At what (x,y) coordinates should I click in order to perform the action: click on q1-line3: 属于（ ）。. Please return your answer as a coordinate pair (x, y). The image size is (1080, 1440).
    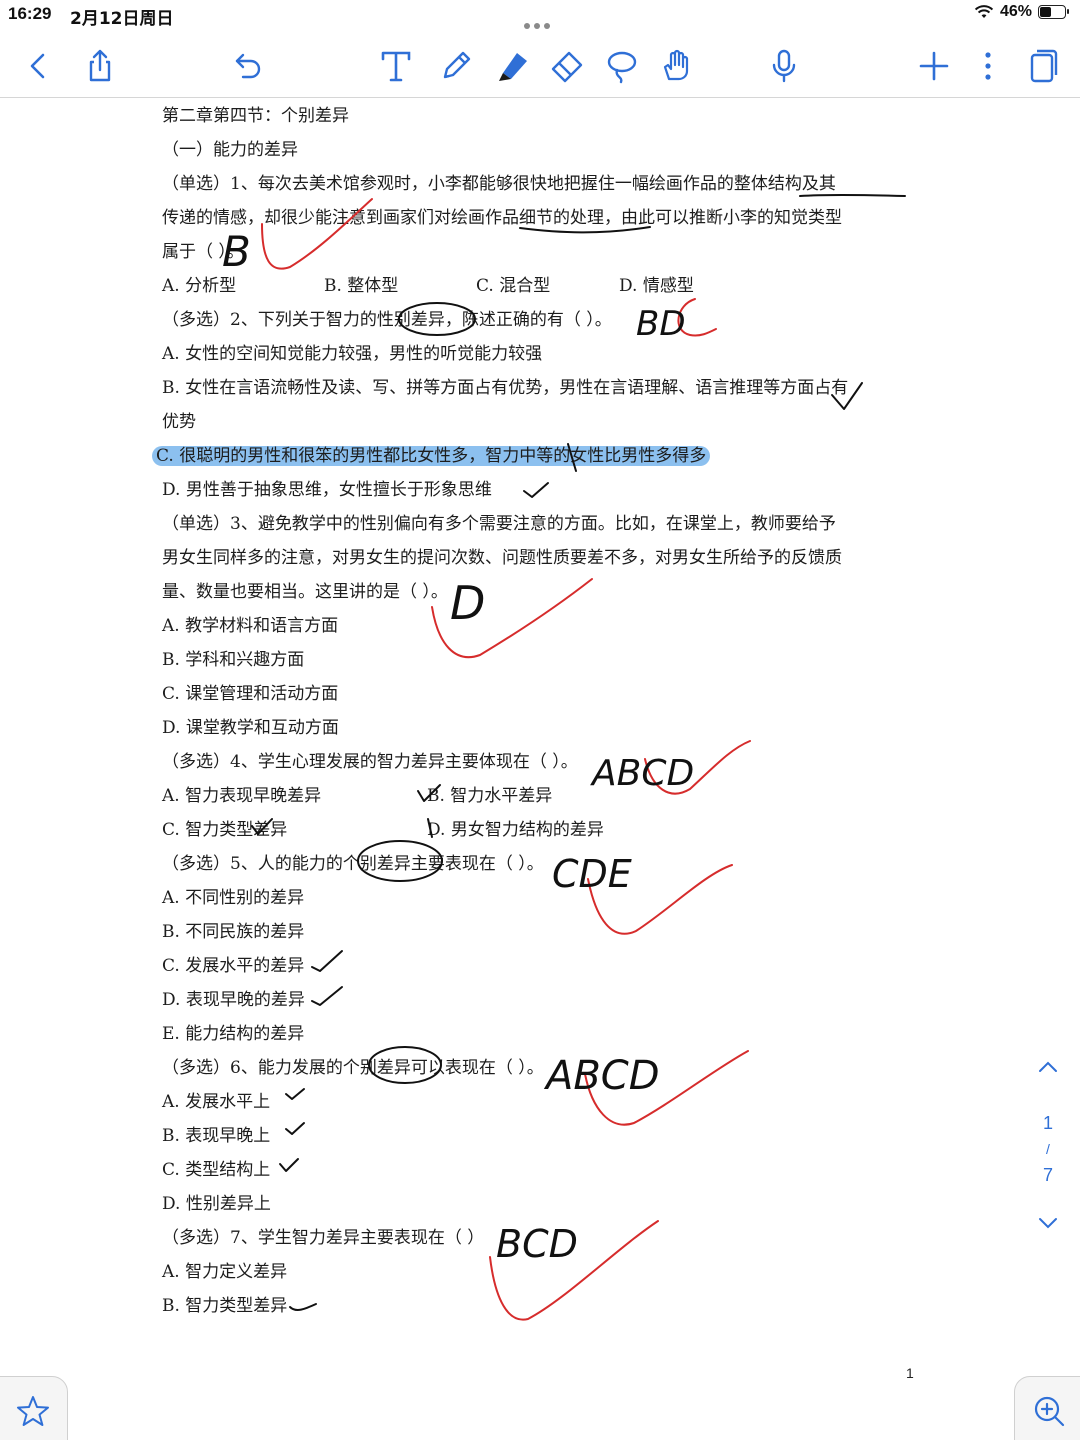
    Looking at the image, I should click on (203, 252).